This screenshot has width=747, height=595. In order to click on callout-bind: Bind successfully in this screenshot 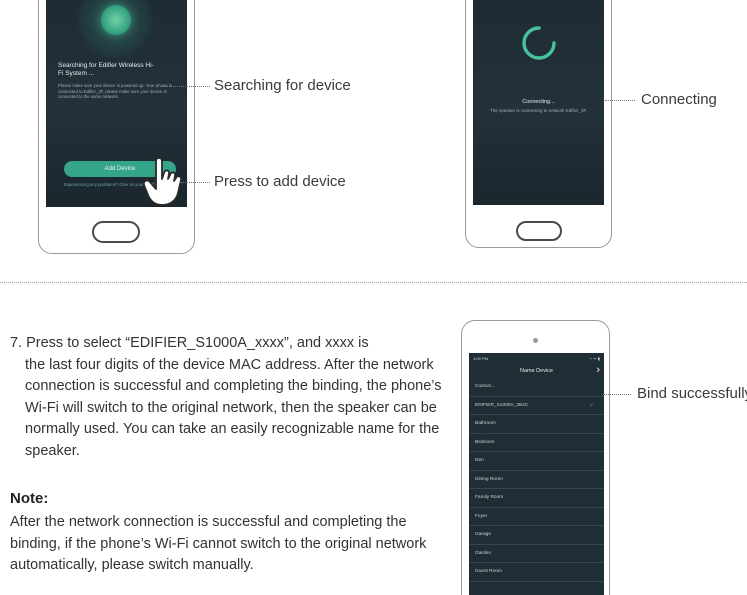, I will do `click(692, 393)`.